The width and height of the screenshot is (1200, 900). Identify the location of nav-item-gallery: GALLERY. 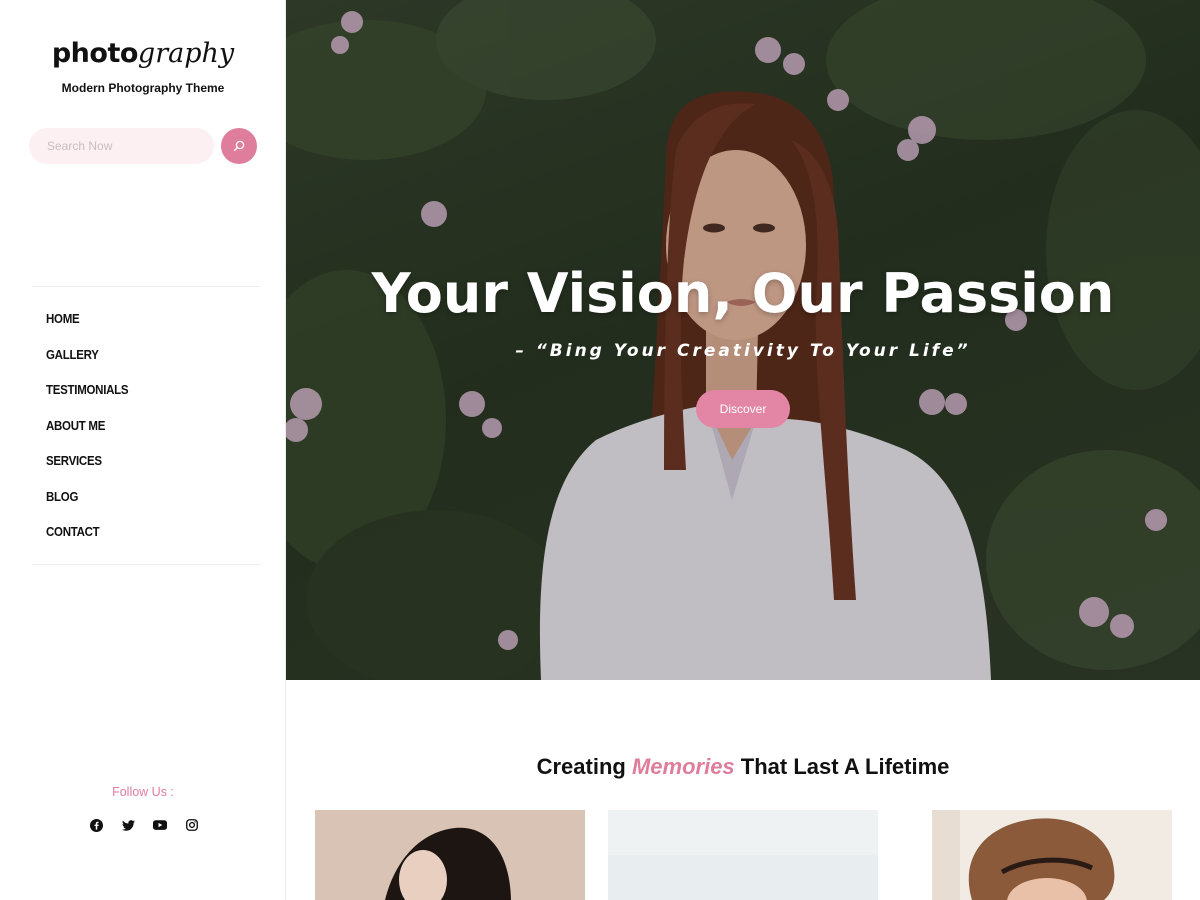
(90, 363).